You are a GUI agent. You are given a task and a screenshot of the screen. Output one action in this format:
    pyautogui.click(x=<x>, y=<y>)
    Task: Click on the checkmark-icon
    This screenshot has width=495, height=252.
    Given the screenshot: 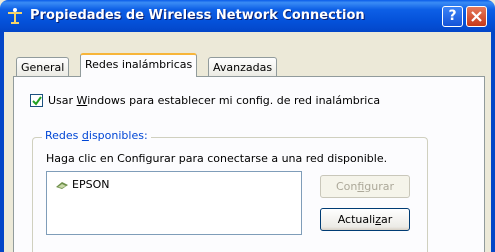 What is the action you would take?
    pyautogui.click(x=37, y=101)
    